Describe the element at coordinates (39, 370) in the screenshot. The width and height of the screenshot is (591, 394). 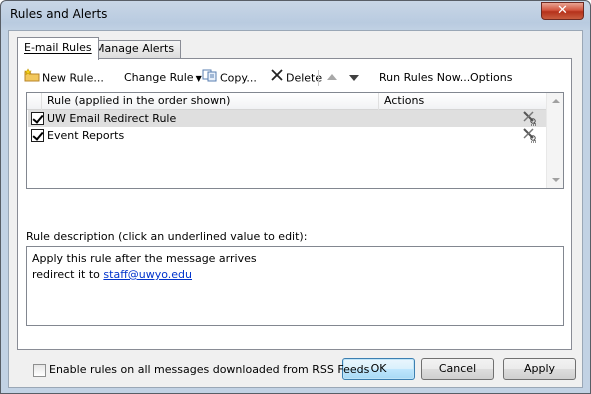
I see `rss-rules-checkbox` at that location.